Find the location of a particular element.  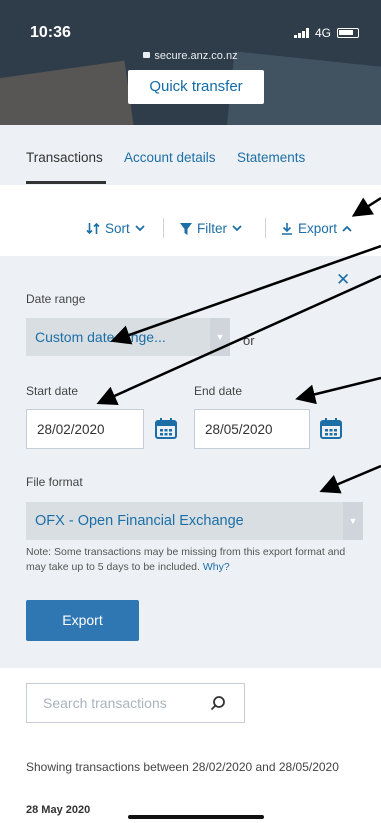

filter-label: Filter is located at coordinates (212, 228).